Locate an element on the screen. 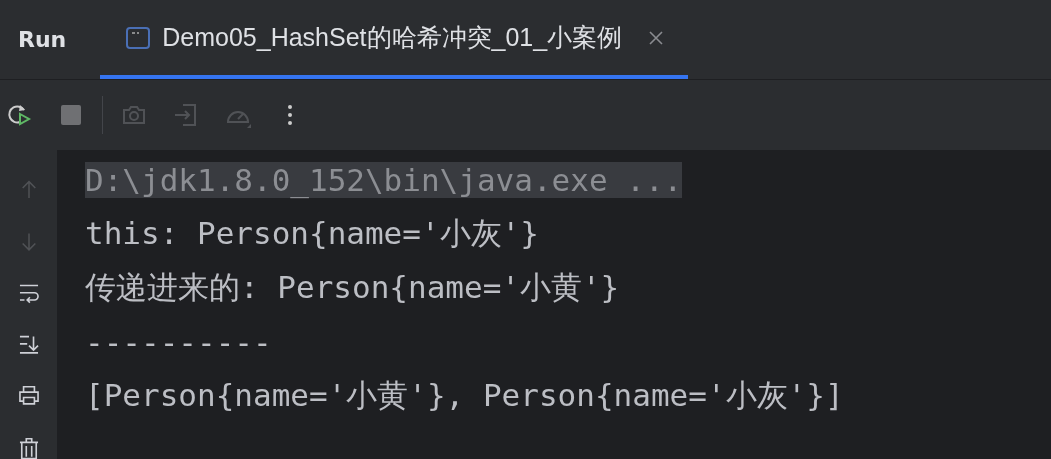 This screenshot has width=1051, height=459. console-output-line: [Person{name='小黄'}, Person{name='小灰'}] is located at coordinates (464, 395).